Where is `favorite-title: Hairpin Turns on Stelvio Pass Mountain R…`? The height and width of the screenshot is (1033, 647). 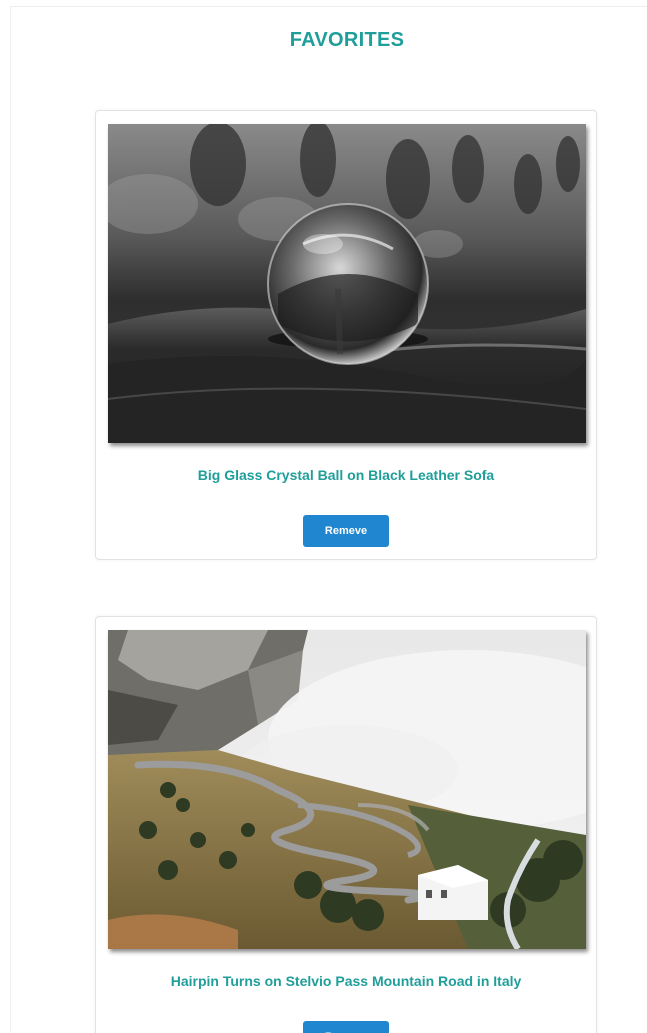
favorite-title: Hairpin Turns on Stelvio Pass Mountain R… is located at coordinates (346, 981).